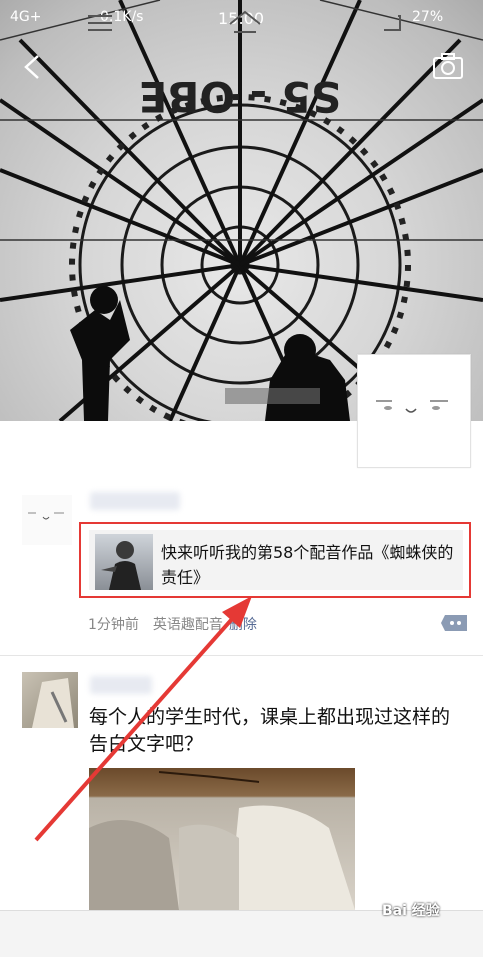 The image size is (483, 957). Describe the element at coordinates (188, 625) in the screenshot. I see `post1-source-app: 英语趣配音` at that location.